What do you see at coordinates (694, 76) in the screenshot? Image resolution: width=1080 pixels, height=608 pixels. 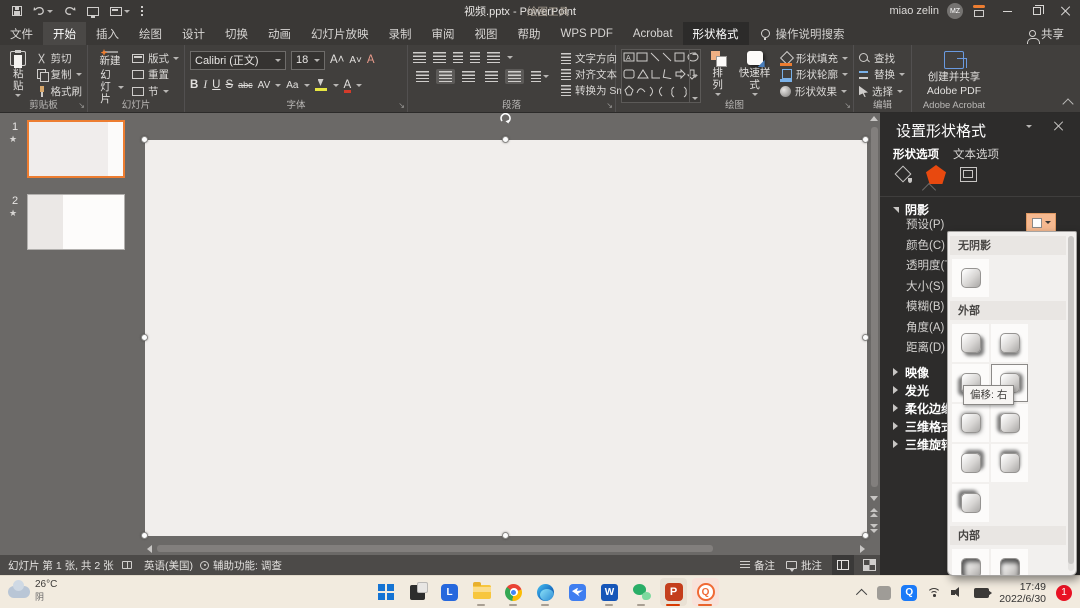 I see `shapes-gallery-scroll` at bounding box center [694, 76].